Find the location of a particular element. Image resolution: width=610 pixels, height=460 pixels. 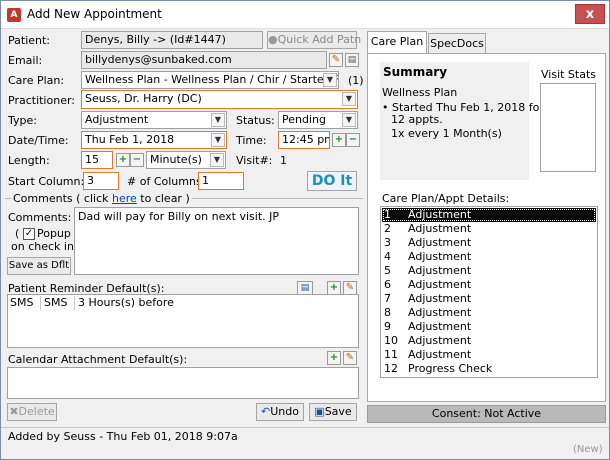

details-label: Care Plan/Appt Details: is located at coordinates (446, 198).